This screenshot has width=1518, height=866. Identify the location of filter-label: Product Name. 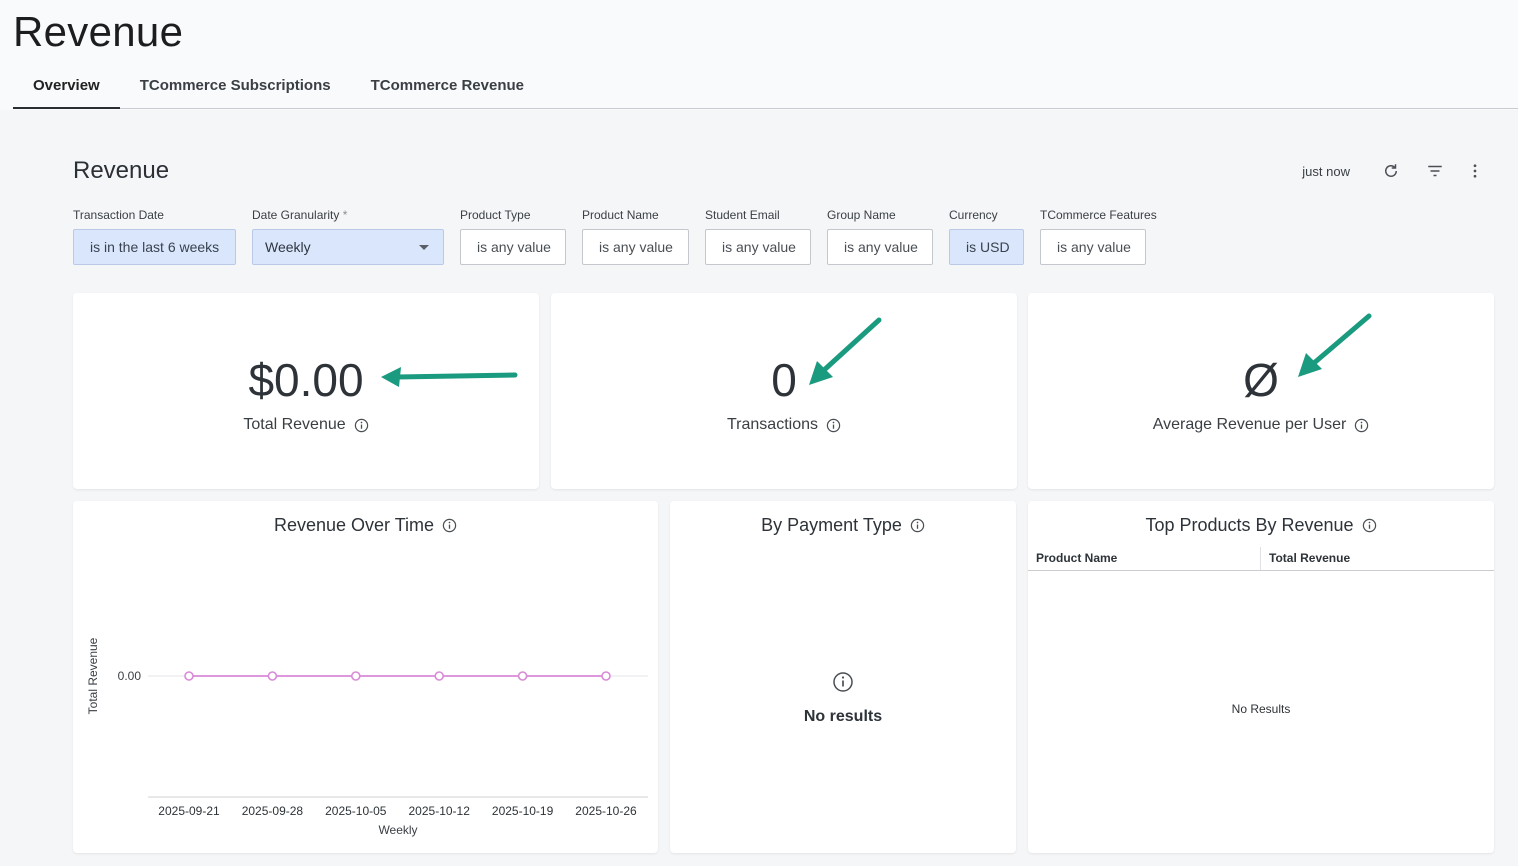
(620, 215).